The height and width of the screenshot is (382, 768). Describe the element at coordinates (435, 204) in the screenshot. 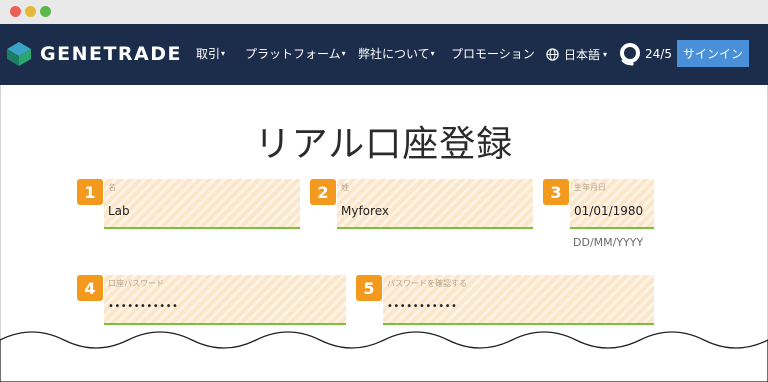

I see `last-name-field: 姓 Myforex` at that location.